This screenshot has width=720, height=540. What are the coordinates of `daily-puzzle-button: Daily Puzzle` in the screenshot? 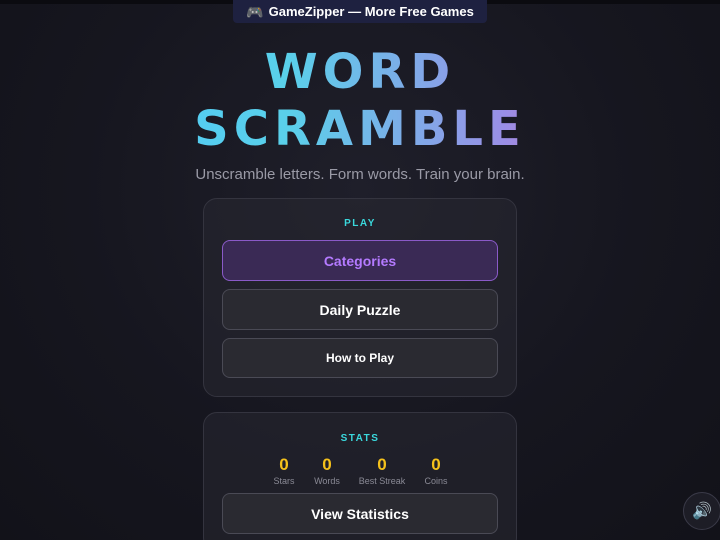 It's located at (360, 309).